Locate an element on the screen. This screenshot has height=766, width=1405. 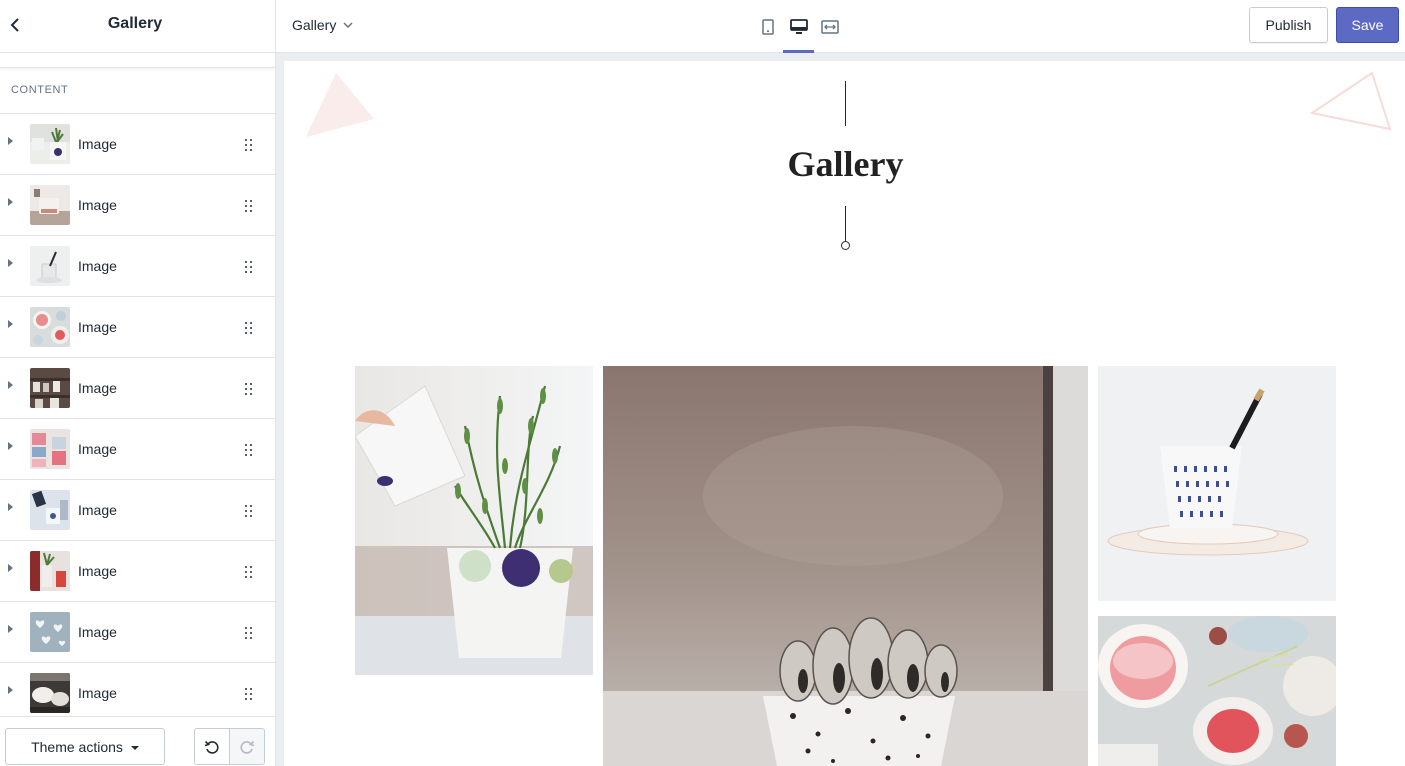
fullscreen-view-button is located at coordinates (829, 26).